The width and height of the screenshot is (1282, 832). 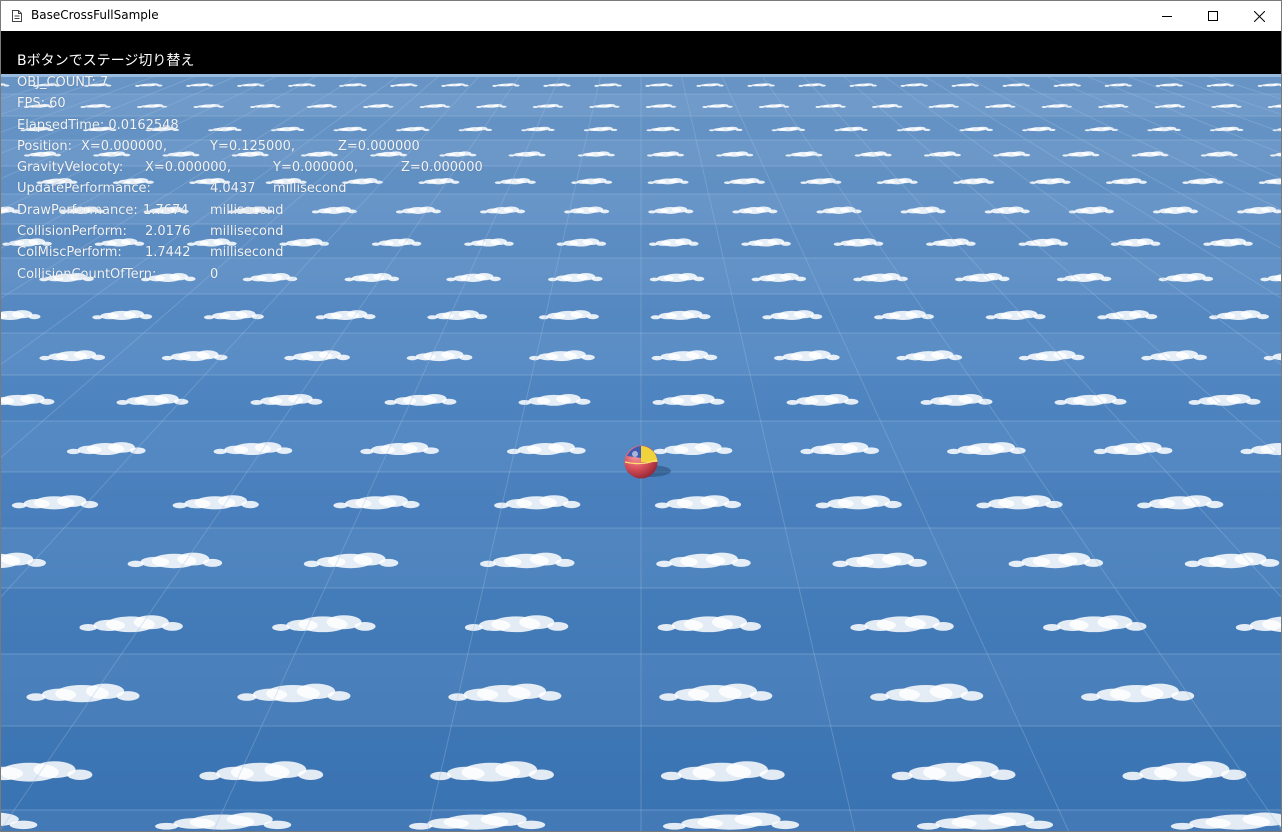 I want to click on fps: FPS: 60, so click(x=41, y=104).